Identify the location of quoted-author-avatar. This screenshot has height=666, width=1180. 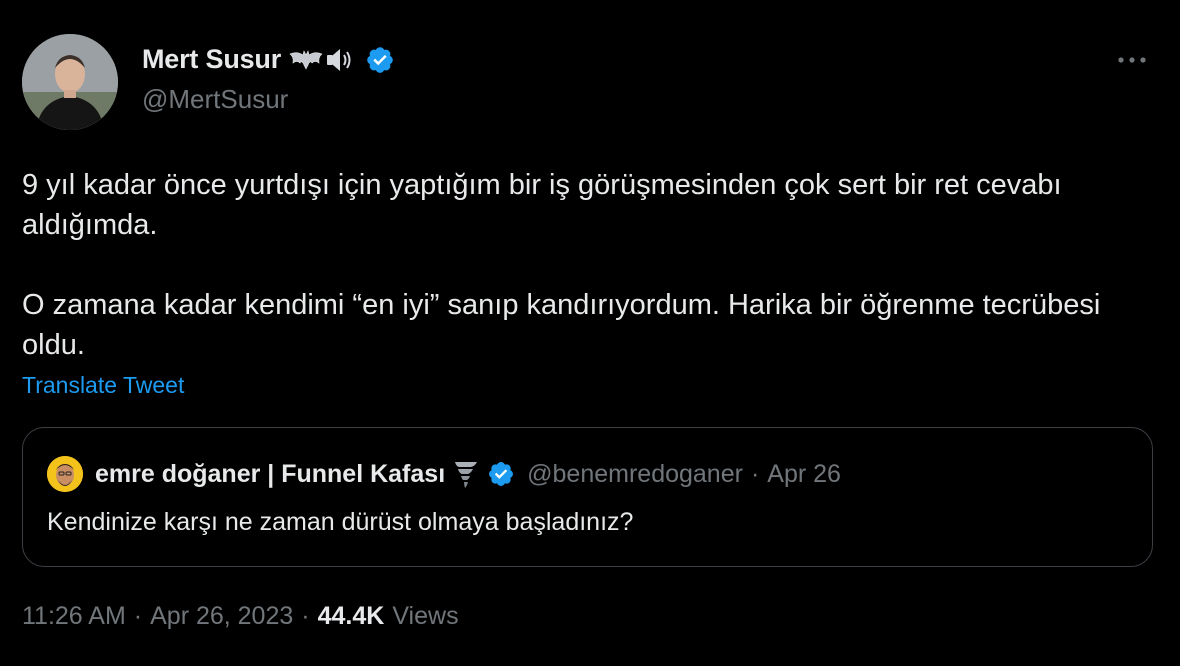
(65, 474).